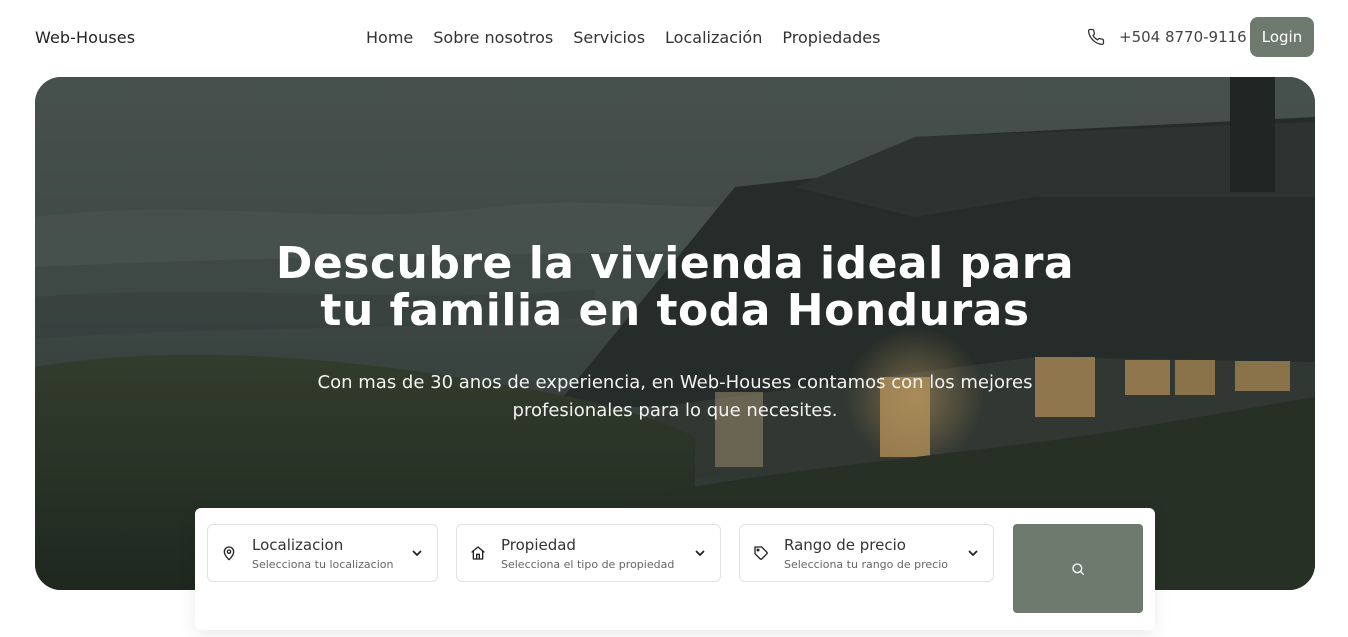 Image resolution: width=1348 pixels, height=637 pixels. I want to click on location-label: Localizacion, so click(298, 545).